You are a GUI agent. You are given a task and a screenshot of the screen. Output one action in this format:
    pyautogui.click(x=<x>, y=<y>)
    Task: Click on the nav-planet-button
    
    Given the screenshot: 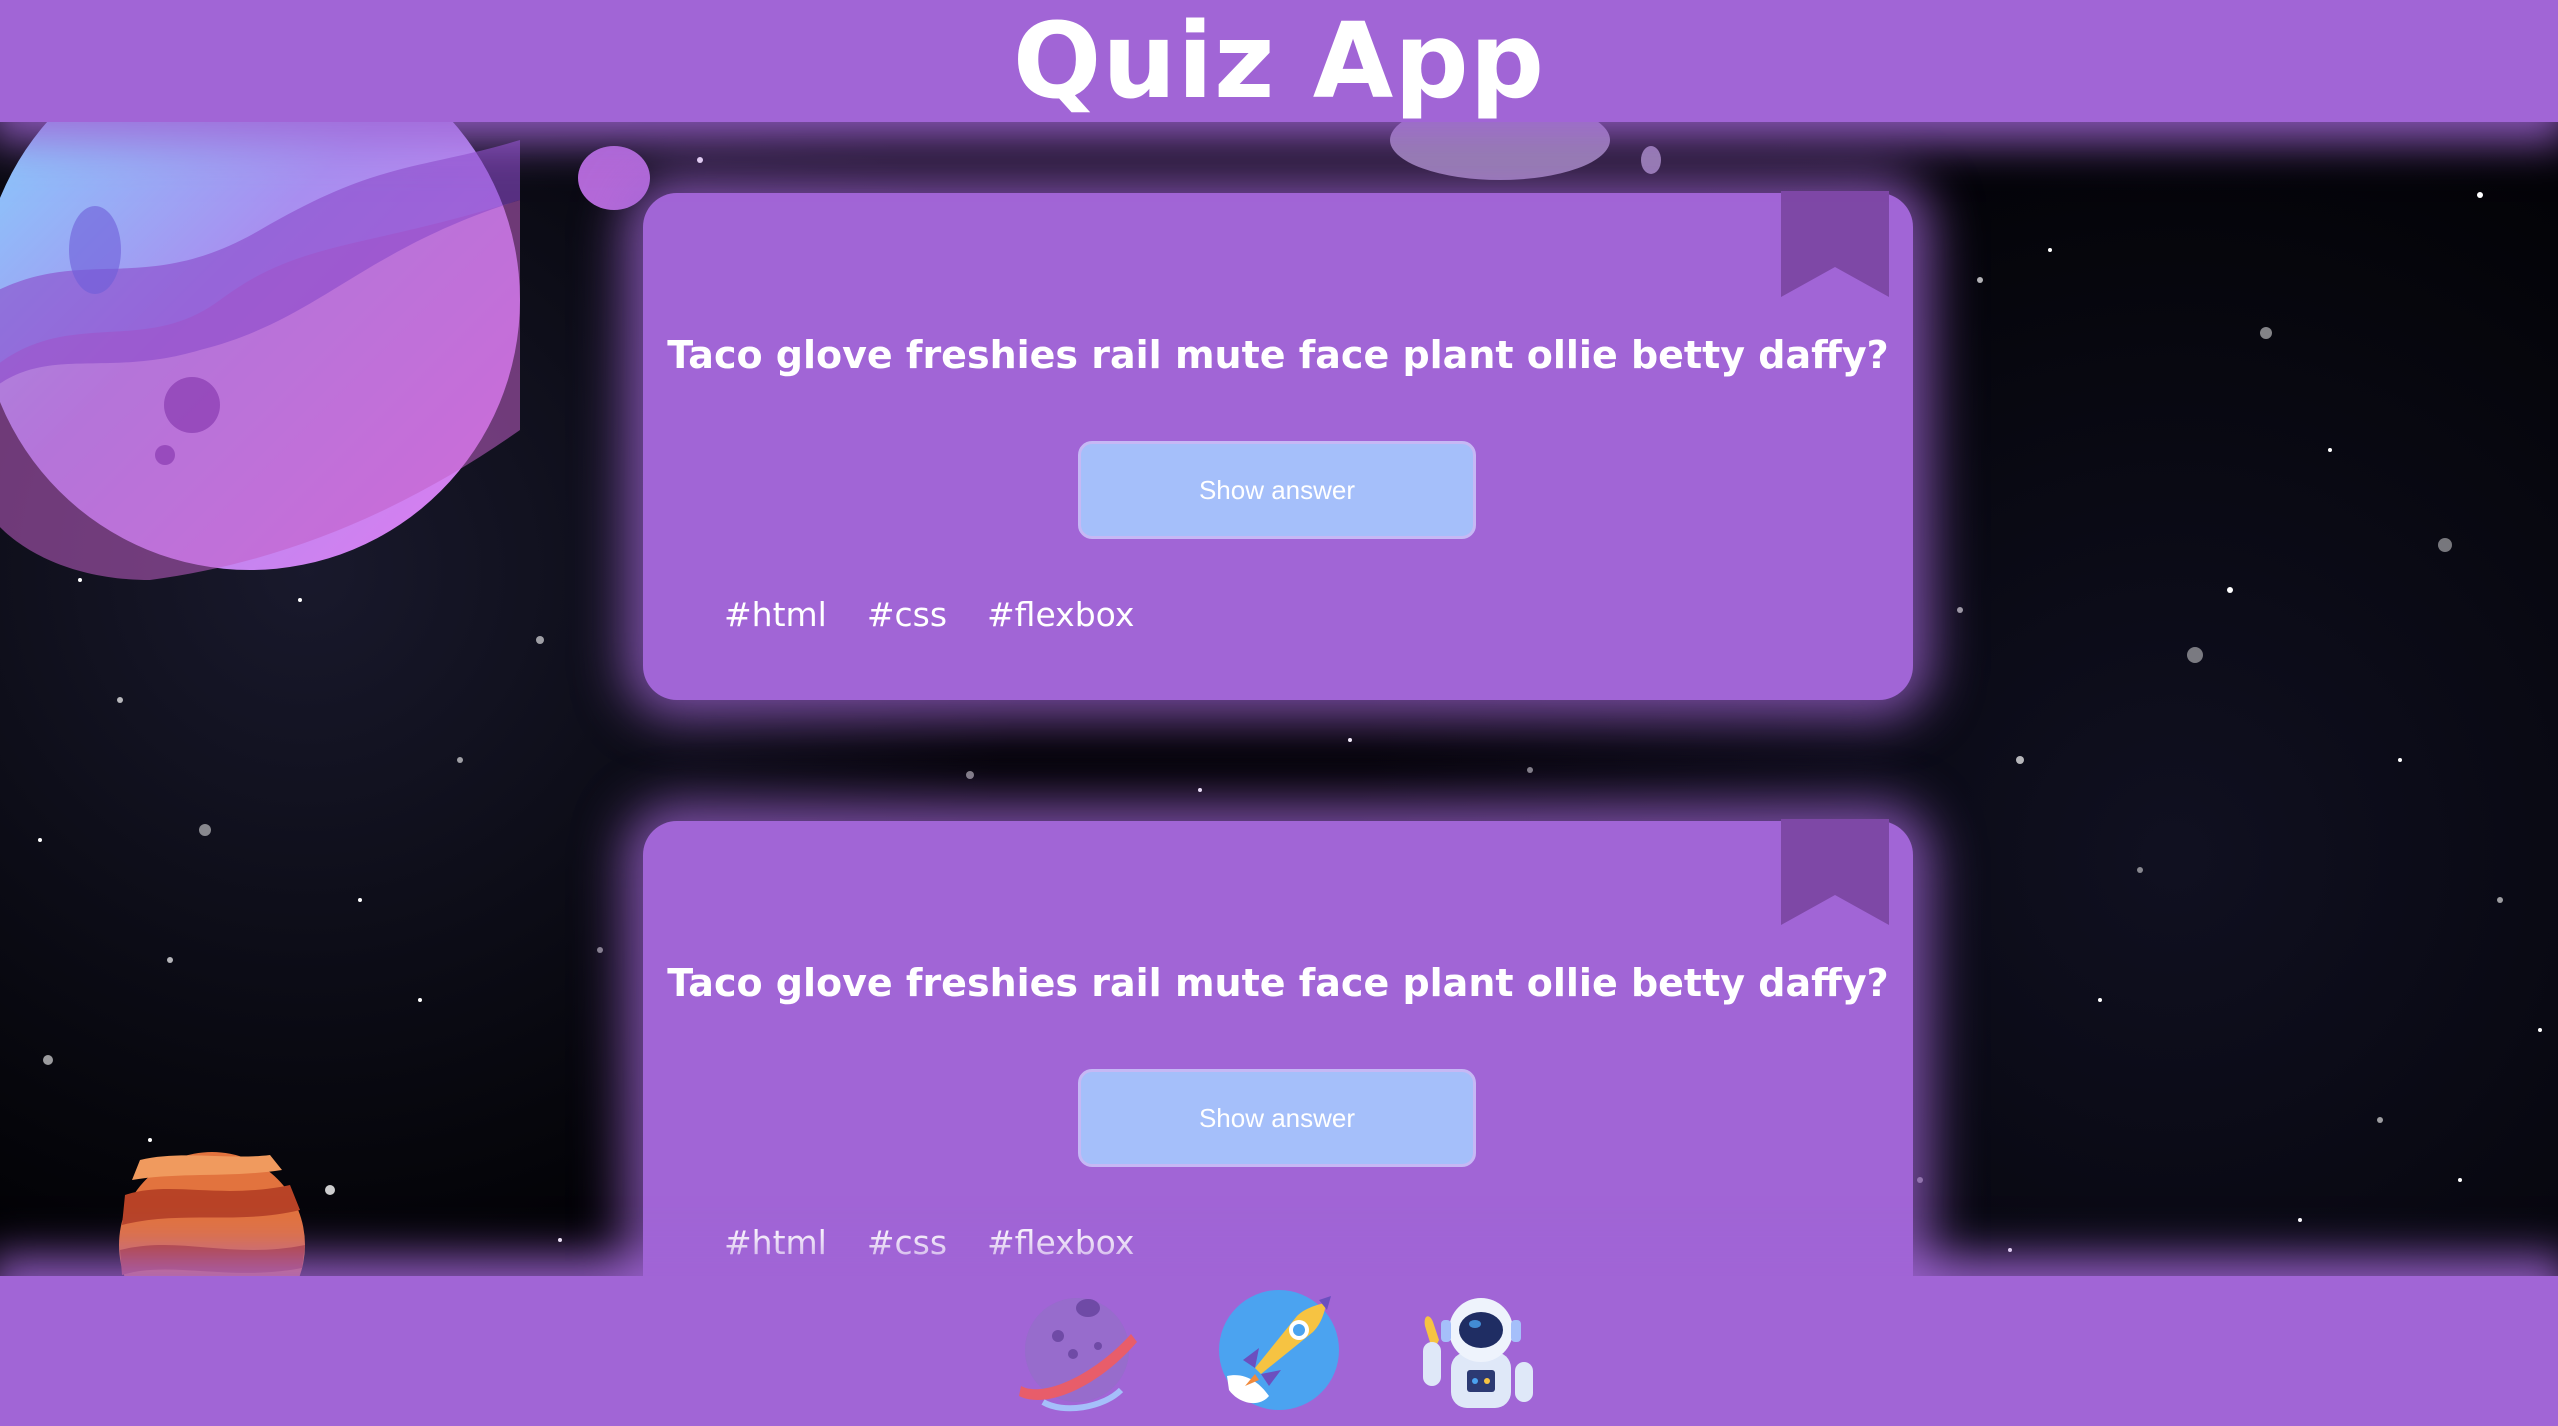 What is the action you would take?
    pyautogui.click(x=1077, y=1350)
    